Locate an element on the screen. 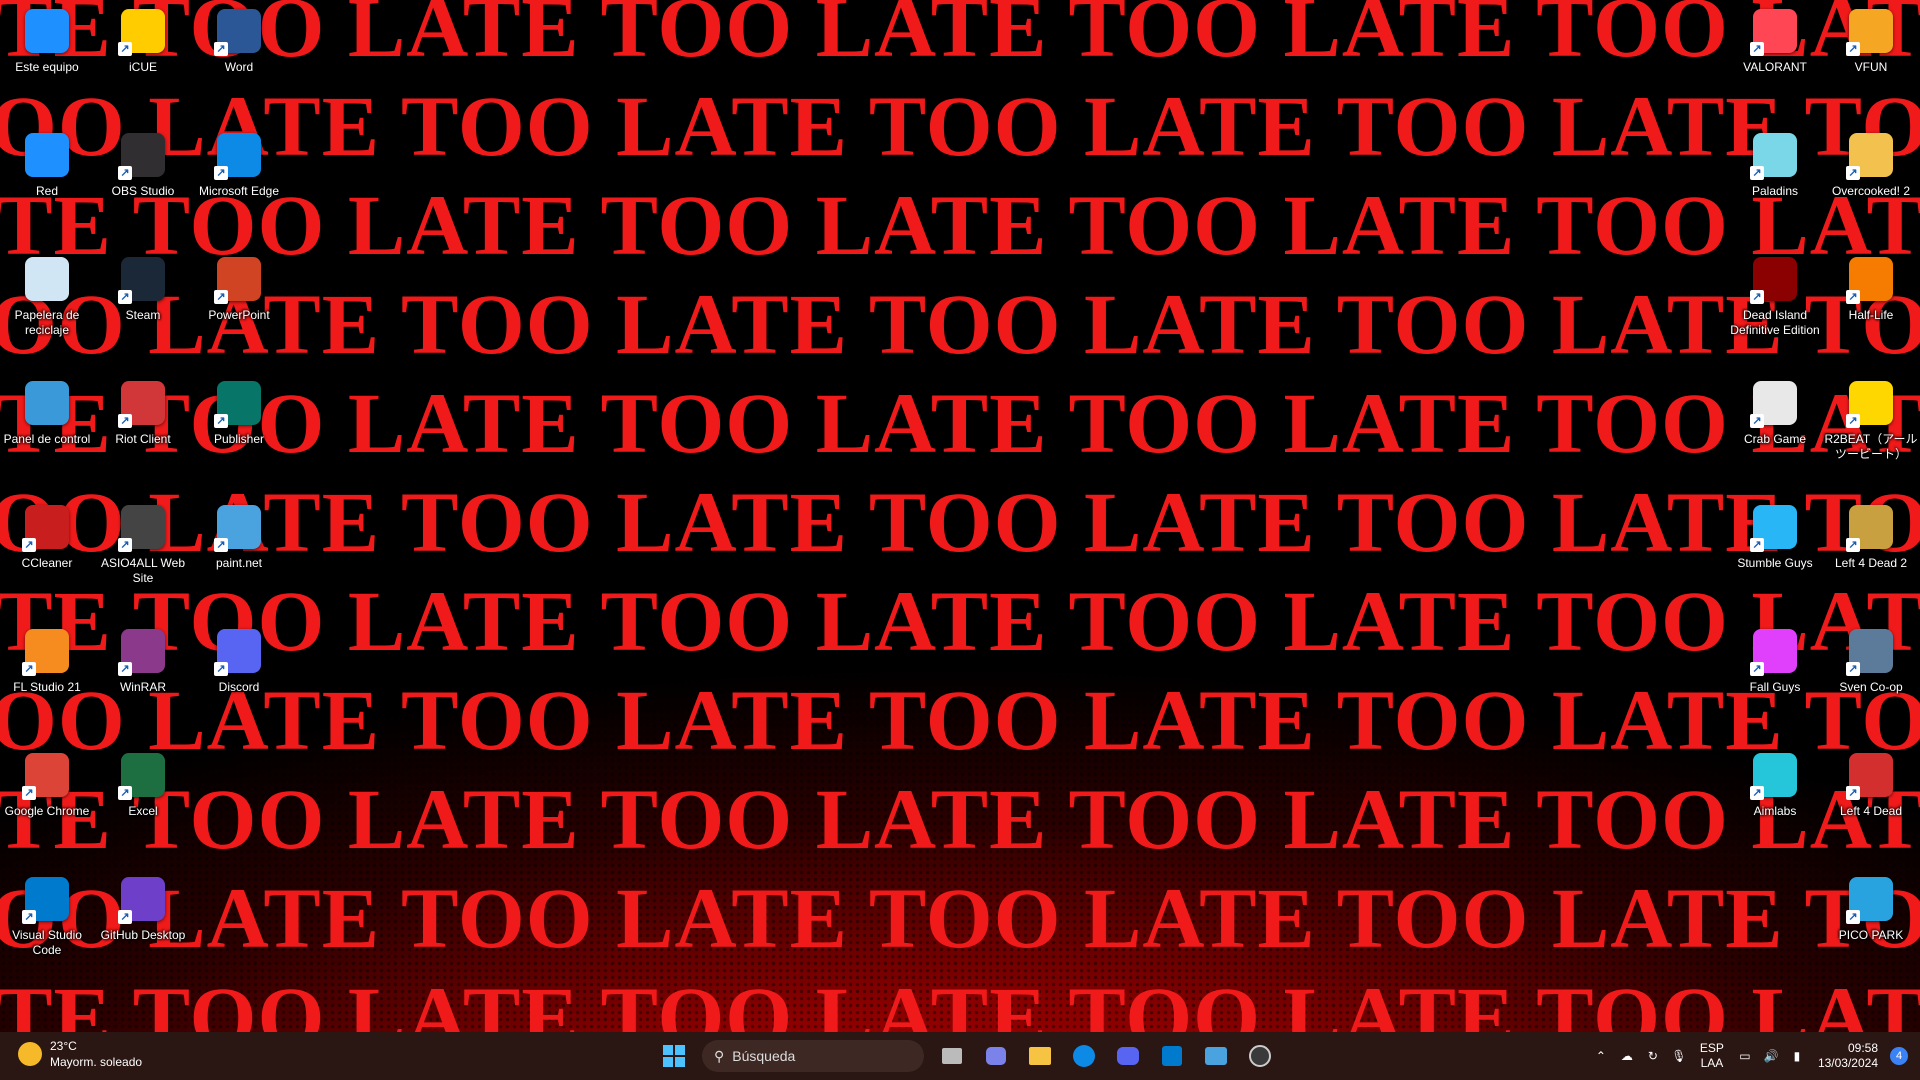 Image resolution: width=1920 pixels, height=1080 pixels. clock-time: 09:58 is located at coordinates (1862, 1048).